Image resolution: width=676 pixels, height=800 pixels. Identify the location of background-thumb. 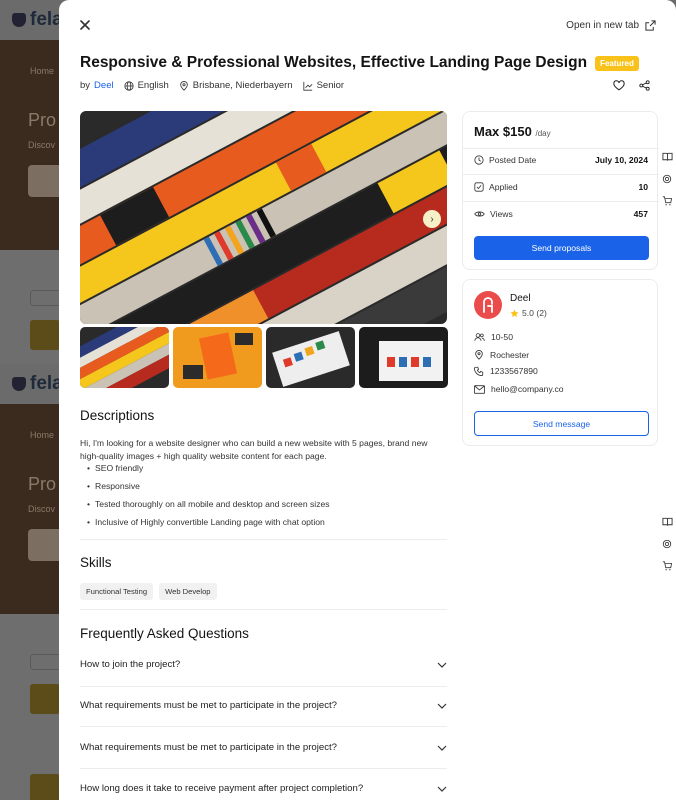
(45, 335).